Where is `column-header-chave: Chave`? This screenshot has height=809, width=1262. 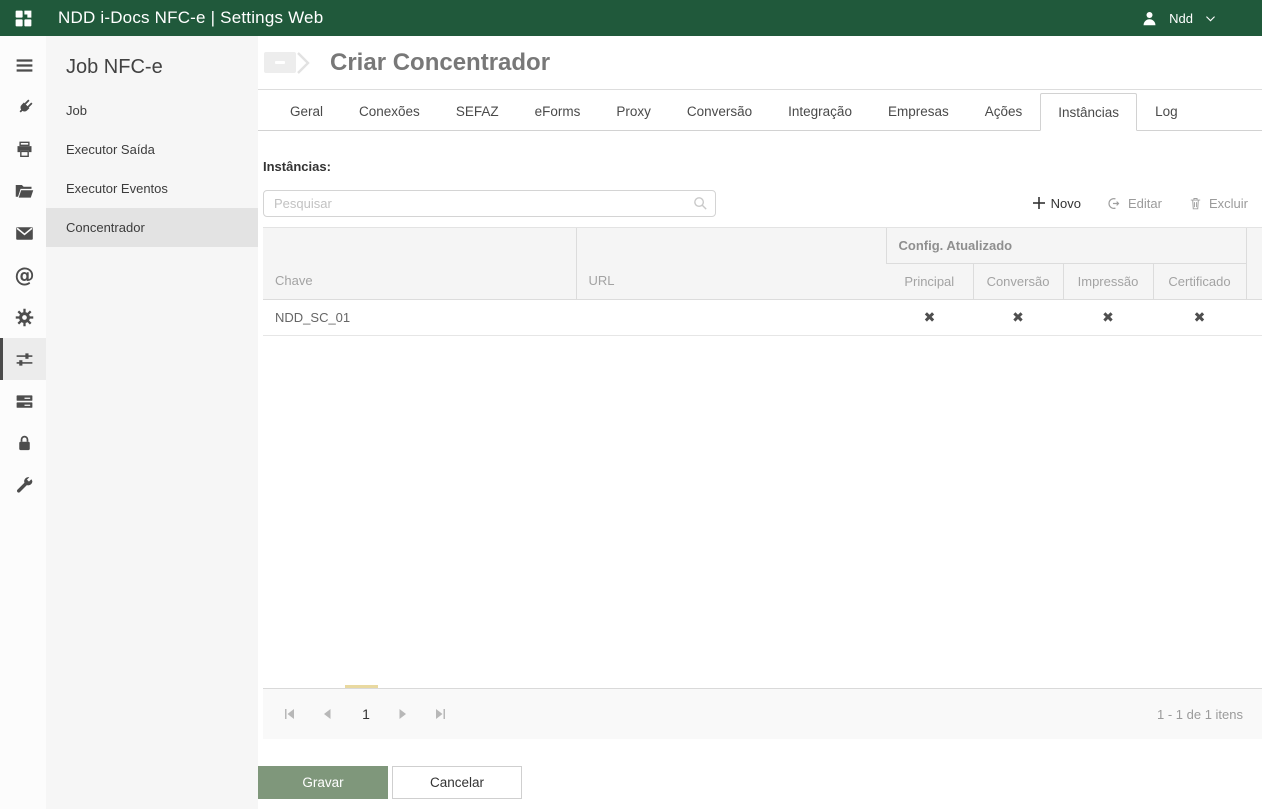
column-header-chave: Chave is located at coordinates (419, 263).